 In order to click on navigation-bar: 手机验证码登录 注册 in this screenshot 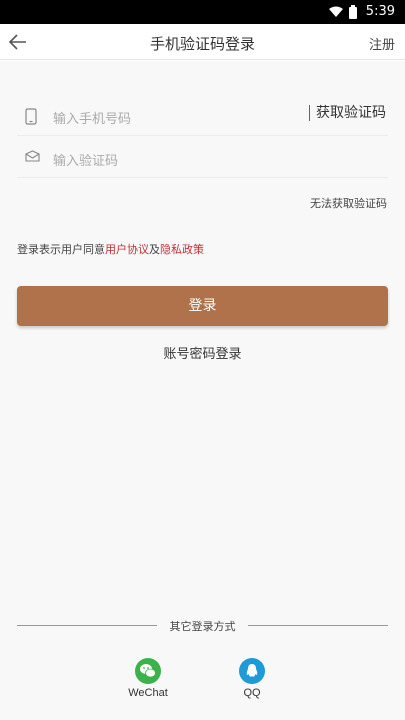, I will do `click(202, 42)`.